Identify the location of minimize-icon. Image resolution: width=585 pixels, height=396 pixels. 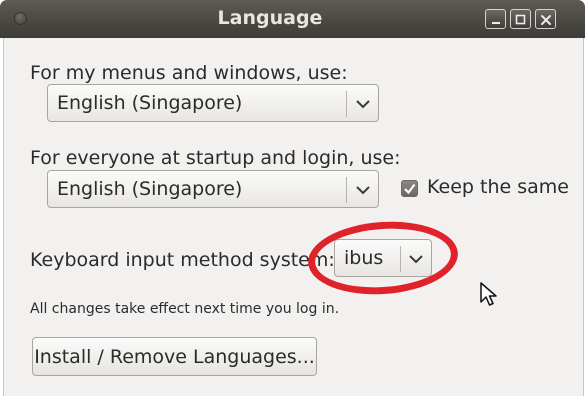
(496, 23).